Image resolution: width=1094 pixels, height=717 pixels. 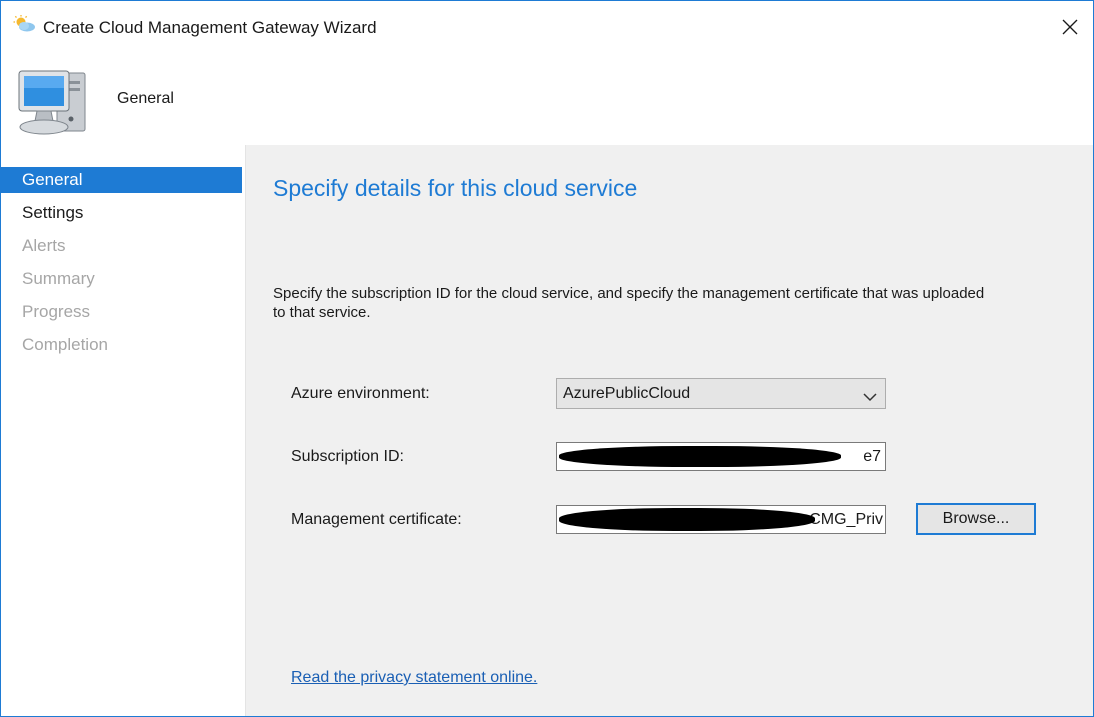 I want to click on close-icon, so click(x=1070, y=27).